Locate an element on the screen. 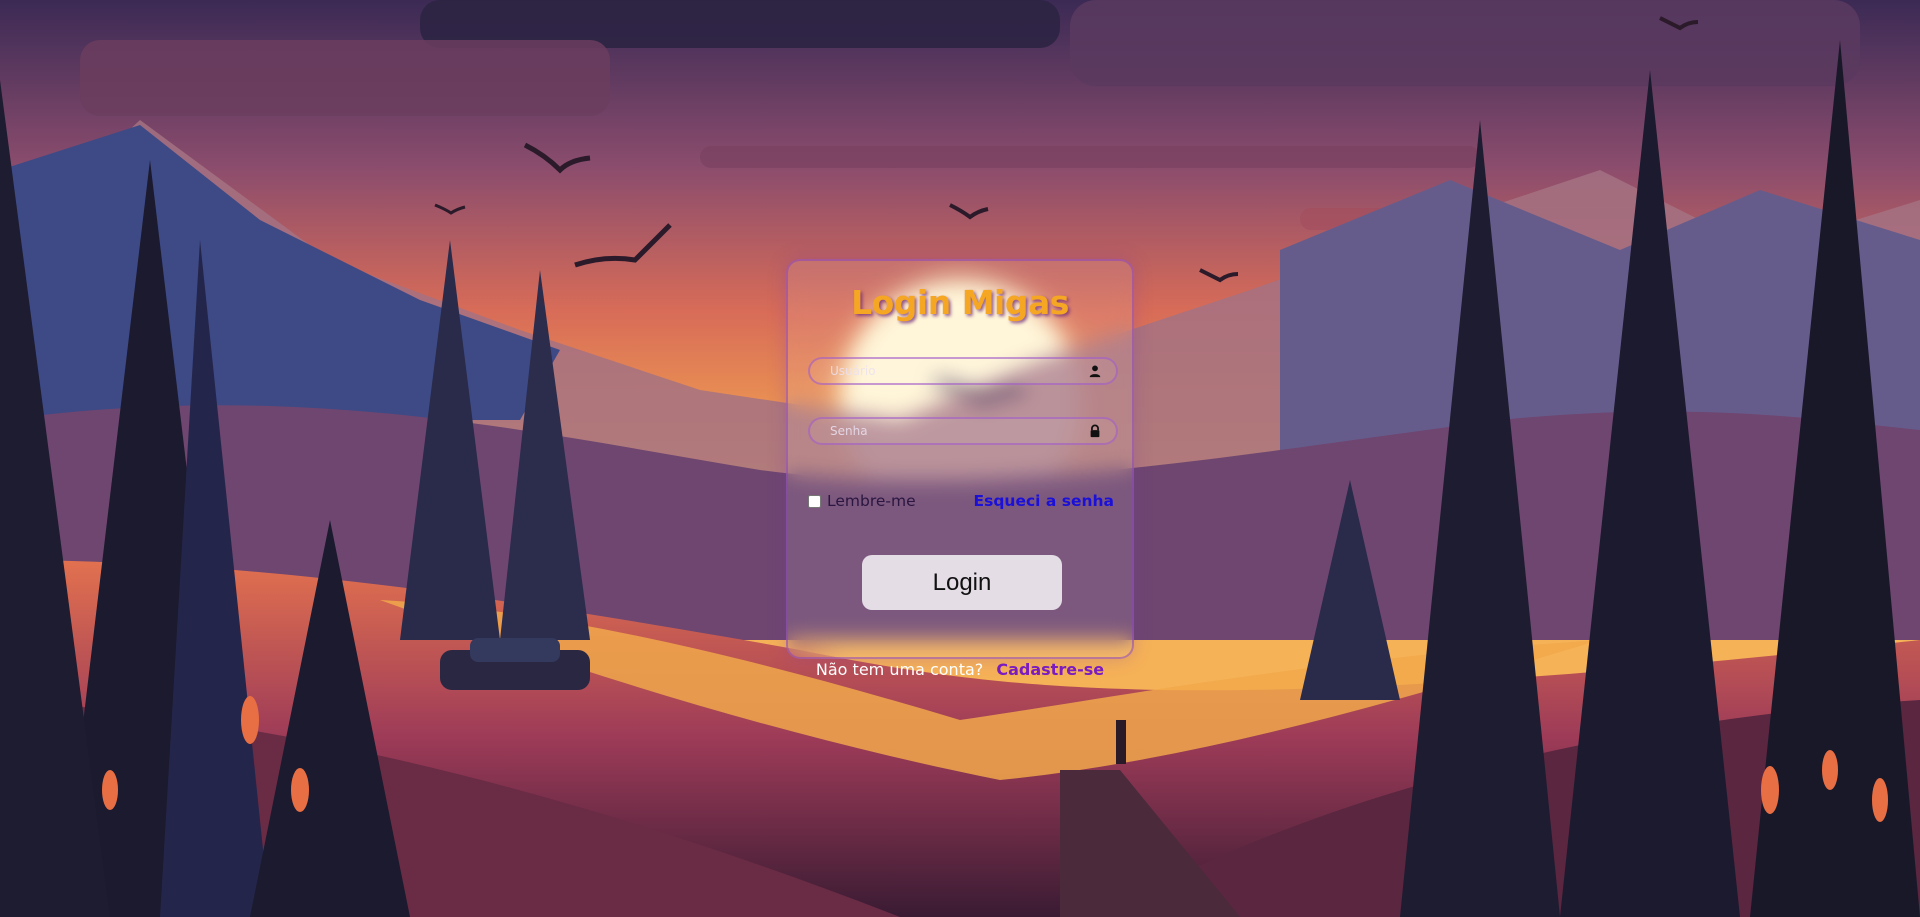 This screenshot has height=917, width=1920. lock-icon is located at coordinates (1095, 431).